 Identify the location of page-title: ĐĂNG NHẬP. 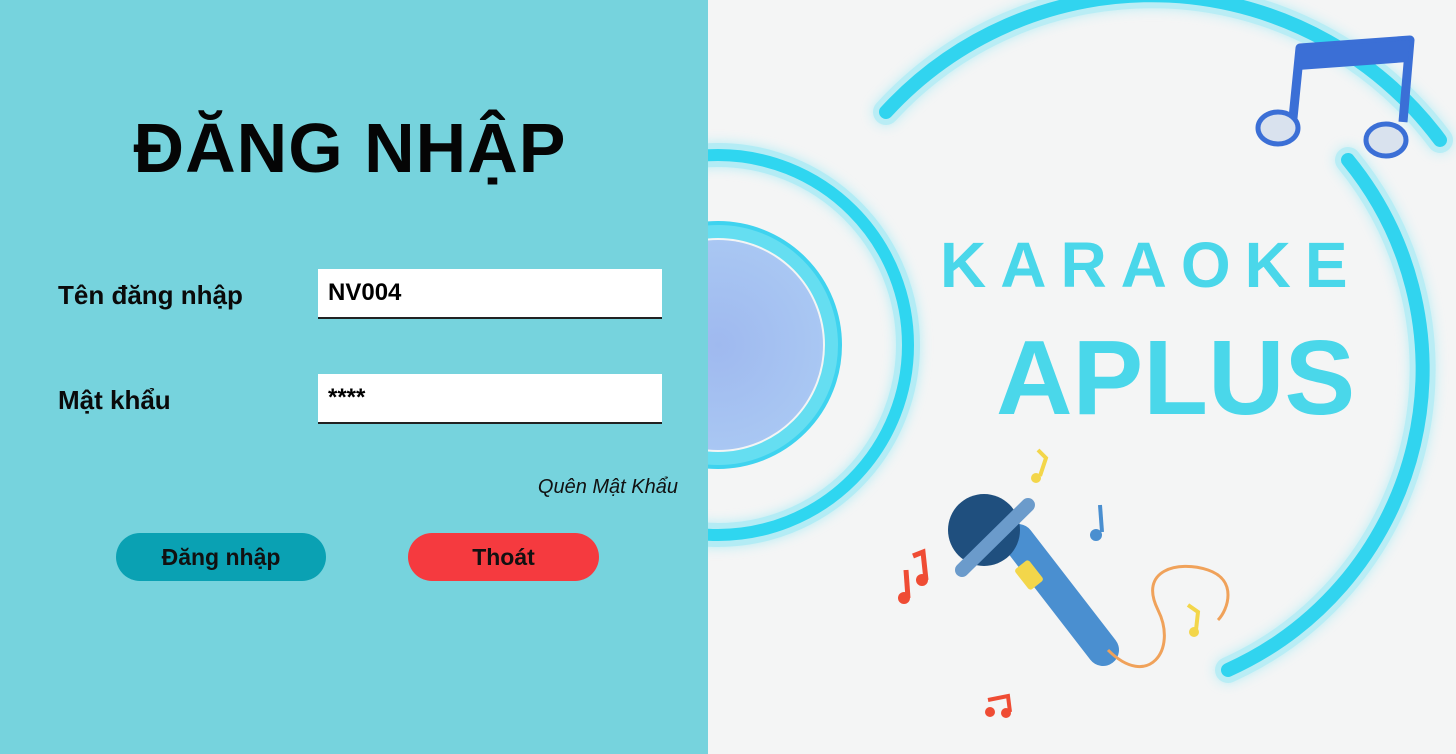
(350, 148).